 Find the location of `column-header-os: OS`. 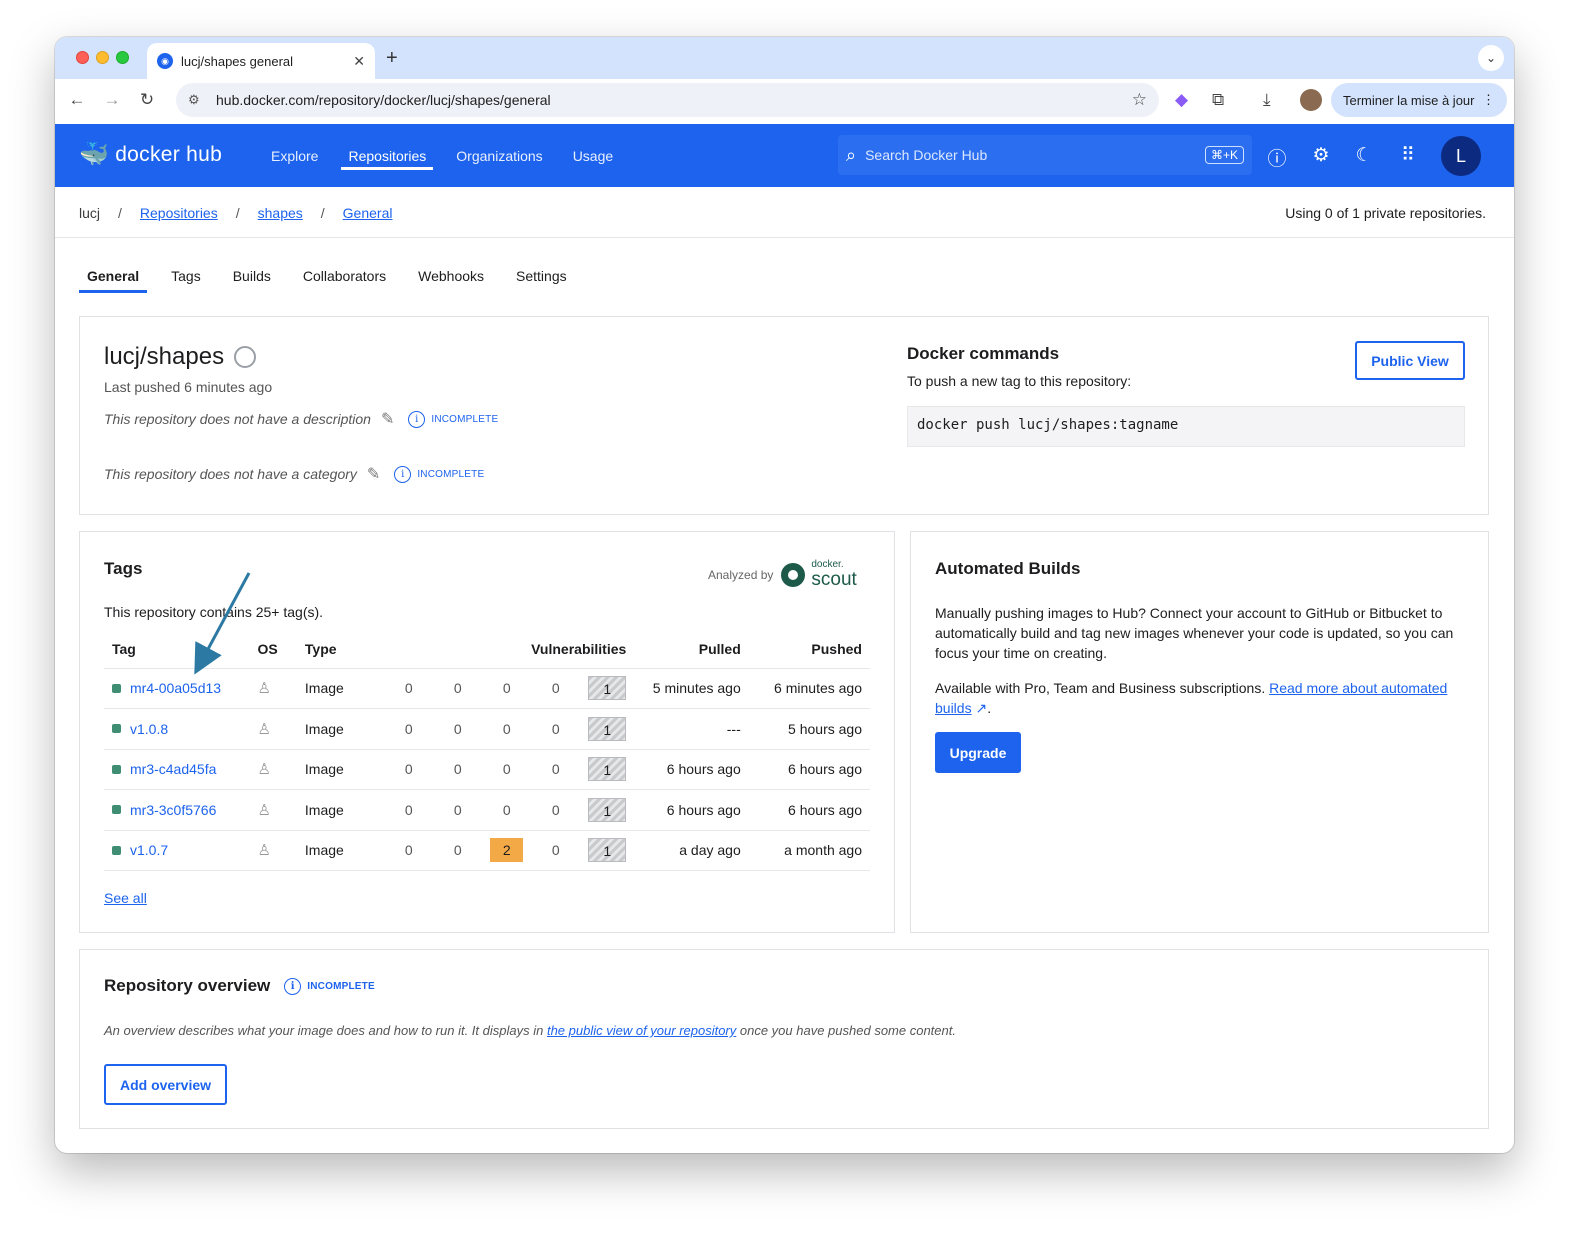

column-header-os: OS is located at coordinates (273, 649).